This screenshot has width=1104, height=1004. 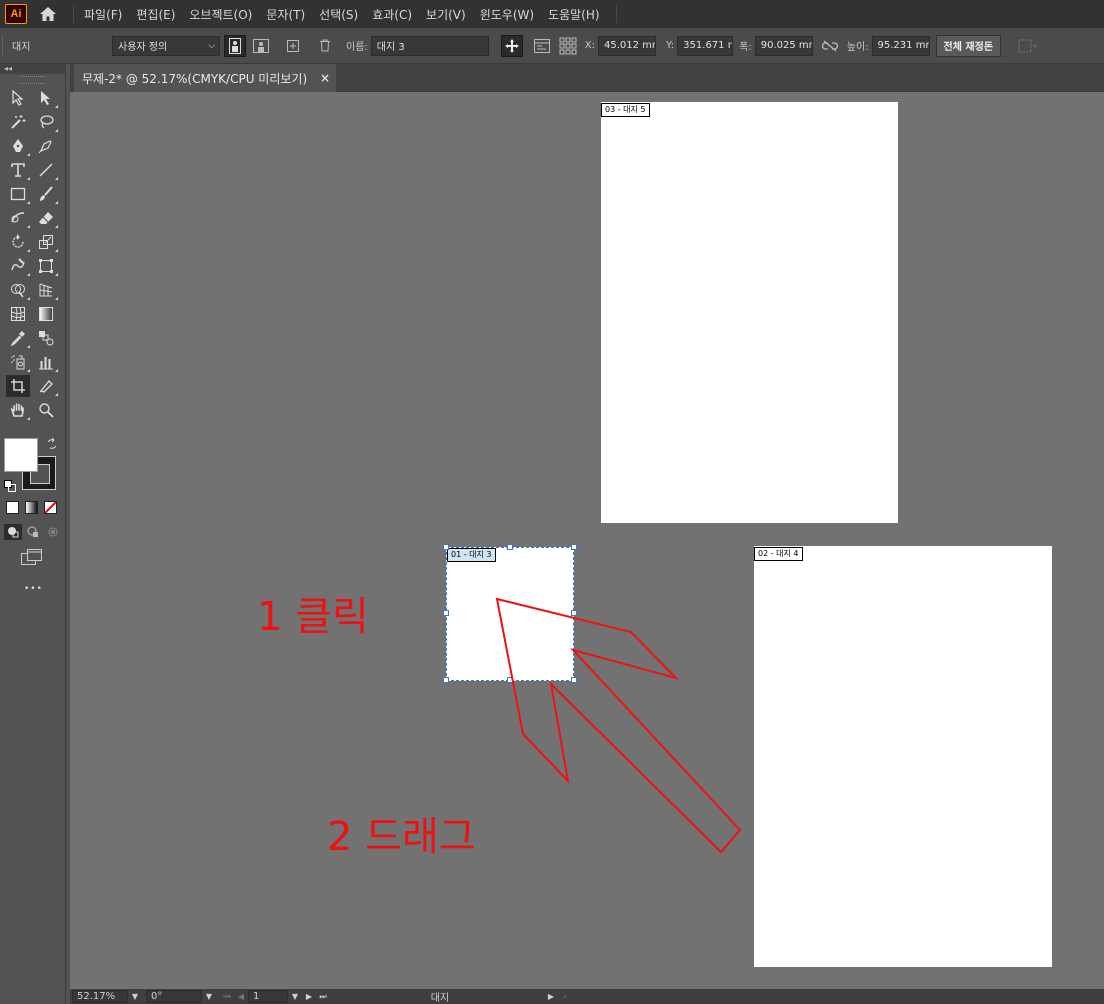 I want to click on landscape-orientation-button, so click(x=261, y=46).